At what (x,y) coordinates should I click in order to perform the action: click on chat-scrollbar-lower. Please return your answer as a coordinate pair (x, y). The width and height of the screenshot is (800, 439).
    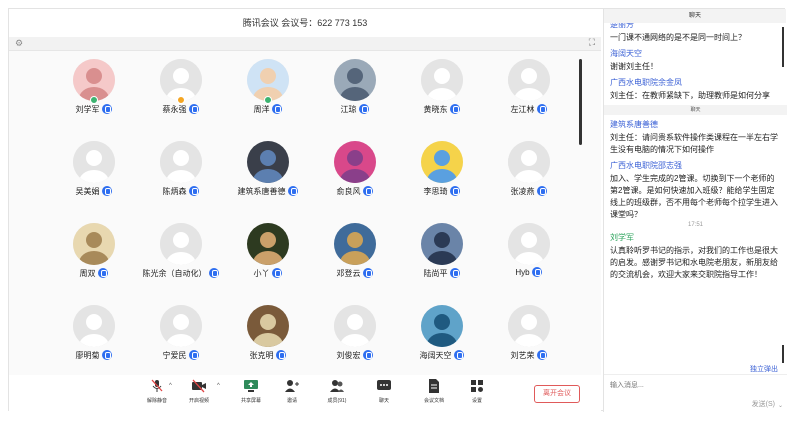
    Looking at the image, I should click on (783, 354).